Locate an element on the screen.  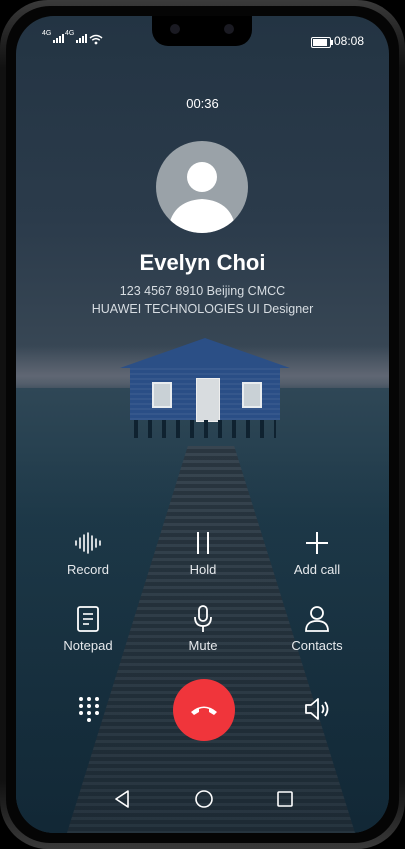
record-label: Record is located at coordinates (88, 569).